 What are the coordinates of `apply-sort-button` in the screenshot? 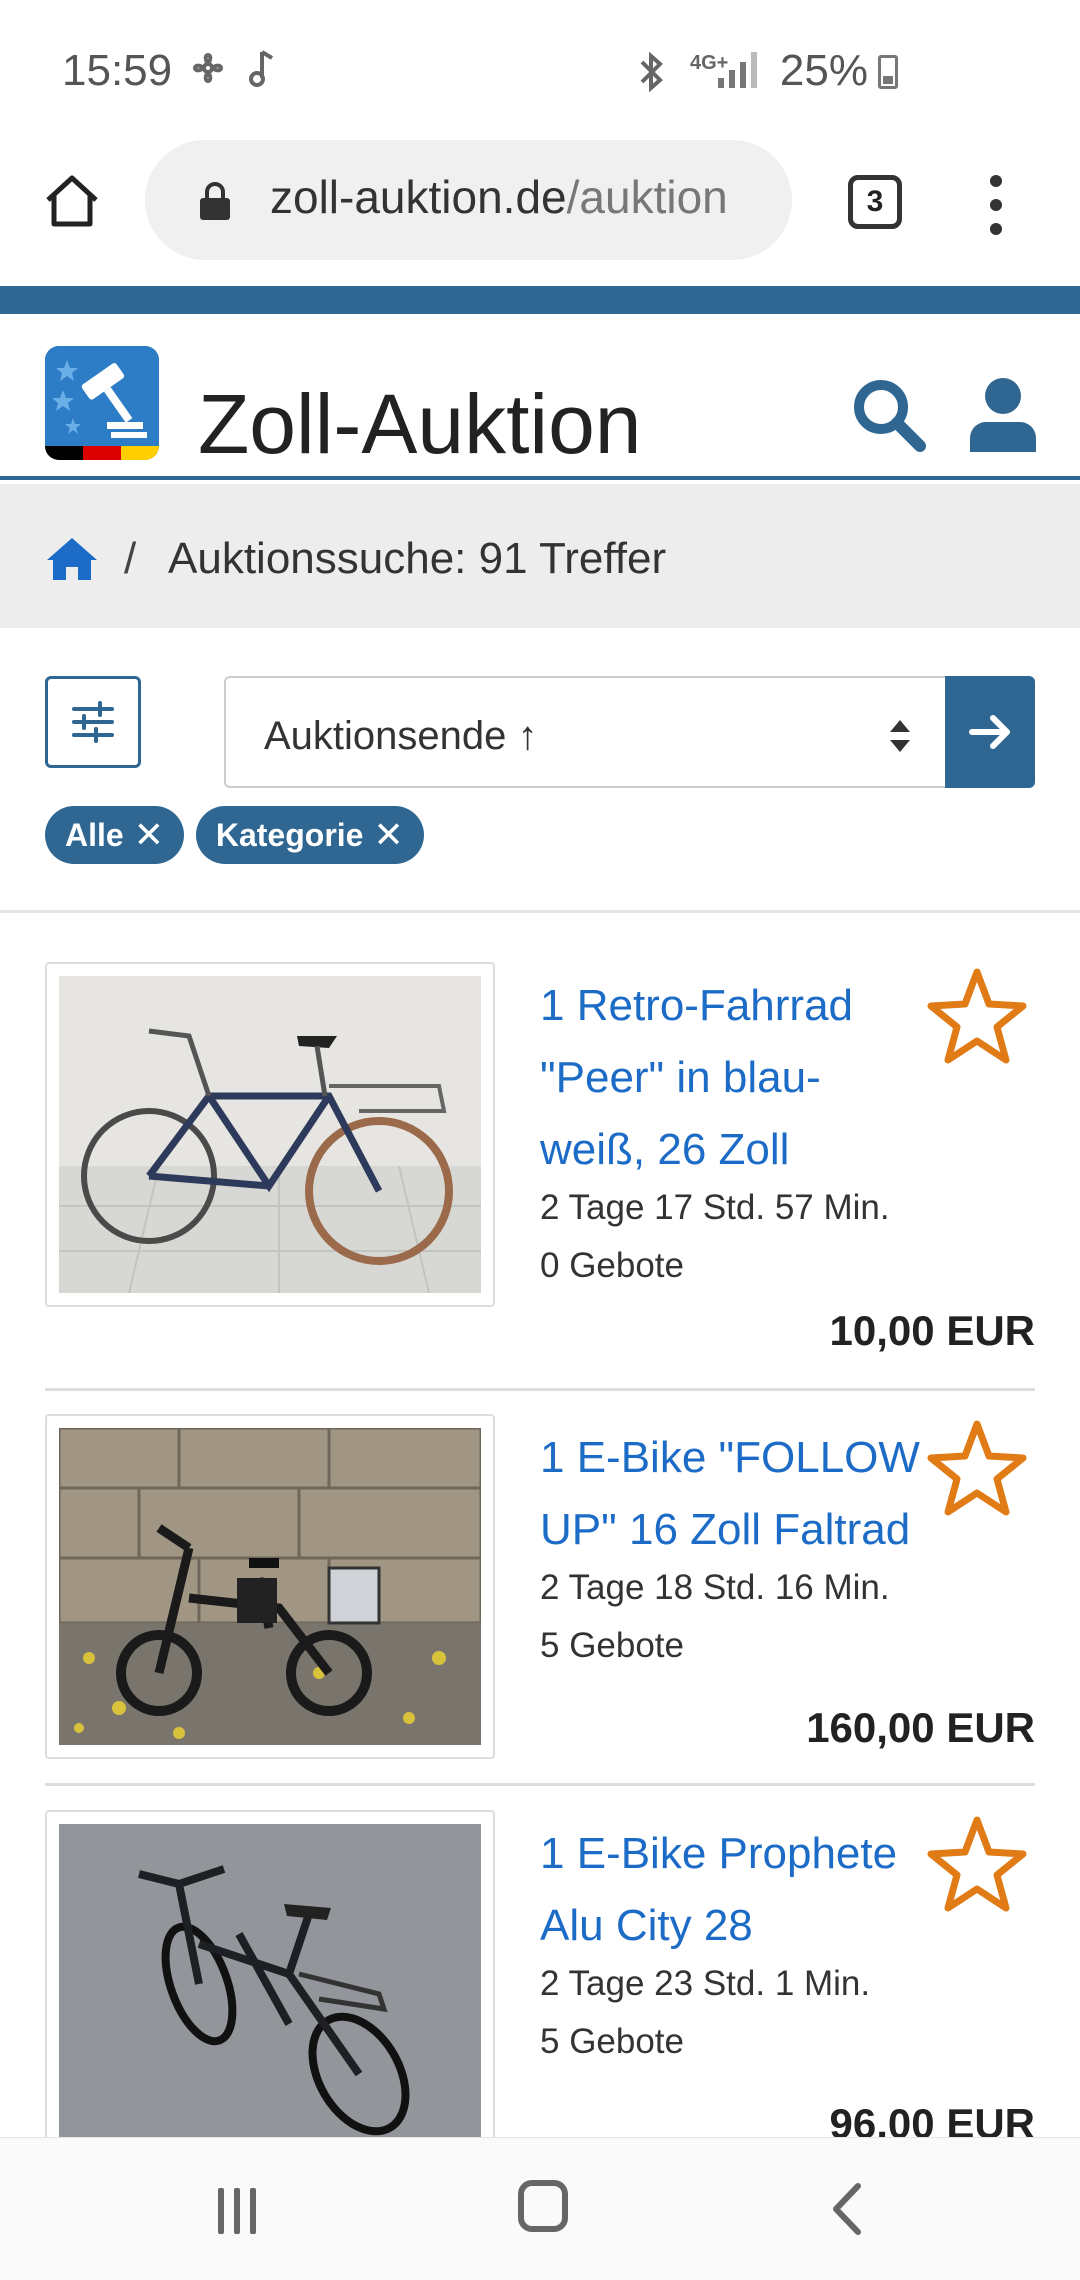 It's located at (990, 732).